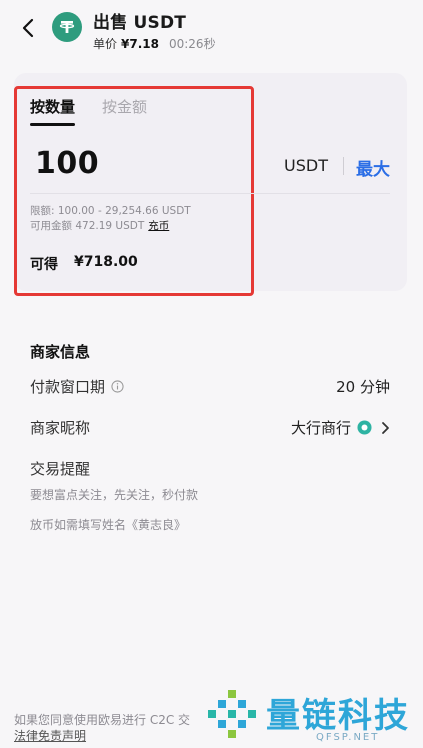 The height and width of the screenshot is (748, 423). I want to click on verified-badge-icon, so click(364, 427).